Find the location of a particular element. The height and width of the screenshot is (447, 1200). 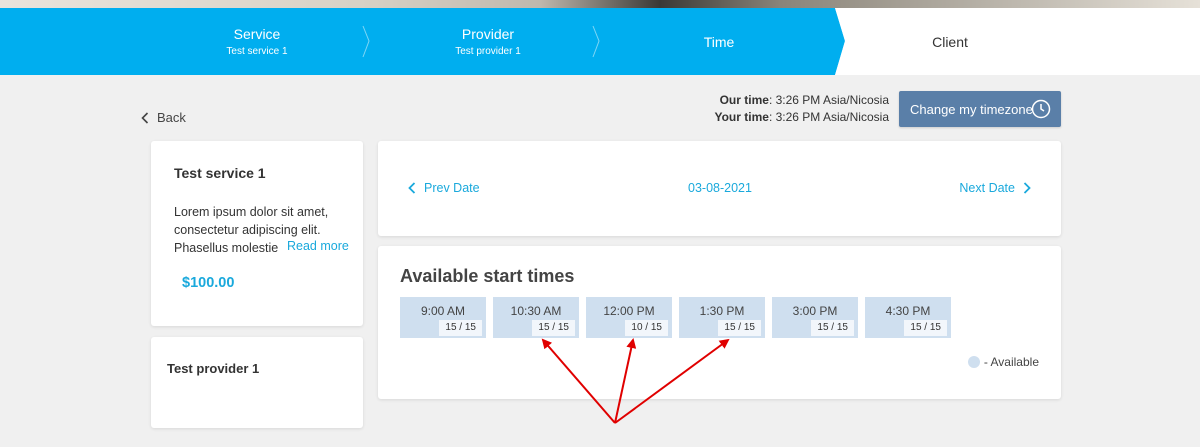

our-time-label: Our time is located at coordinates (744, 100).